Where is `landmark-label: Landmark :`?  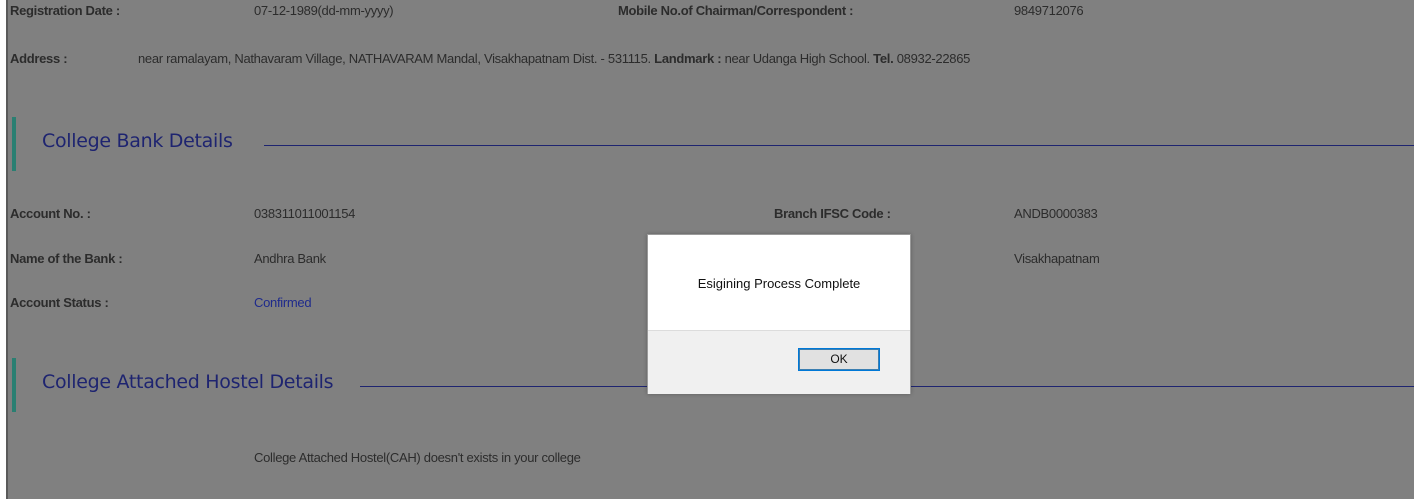
landmark-label: Landmark : is located at coordinates (688, 58).